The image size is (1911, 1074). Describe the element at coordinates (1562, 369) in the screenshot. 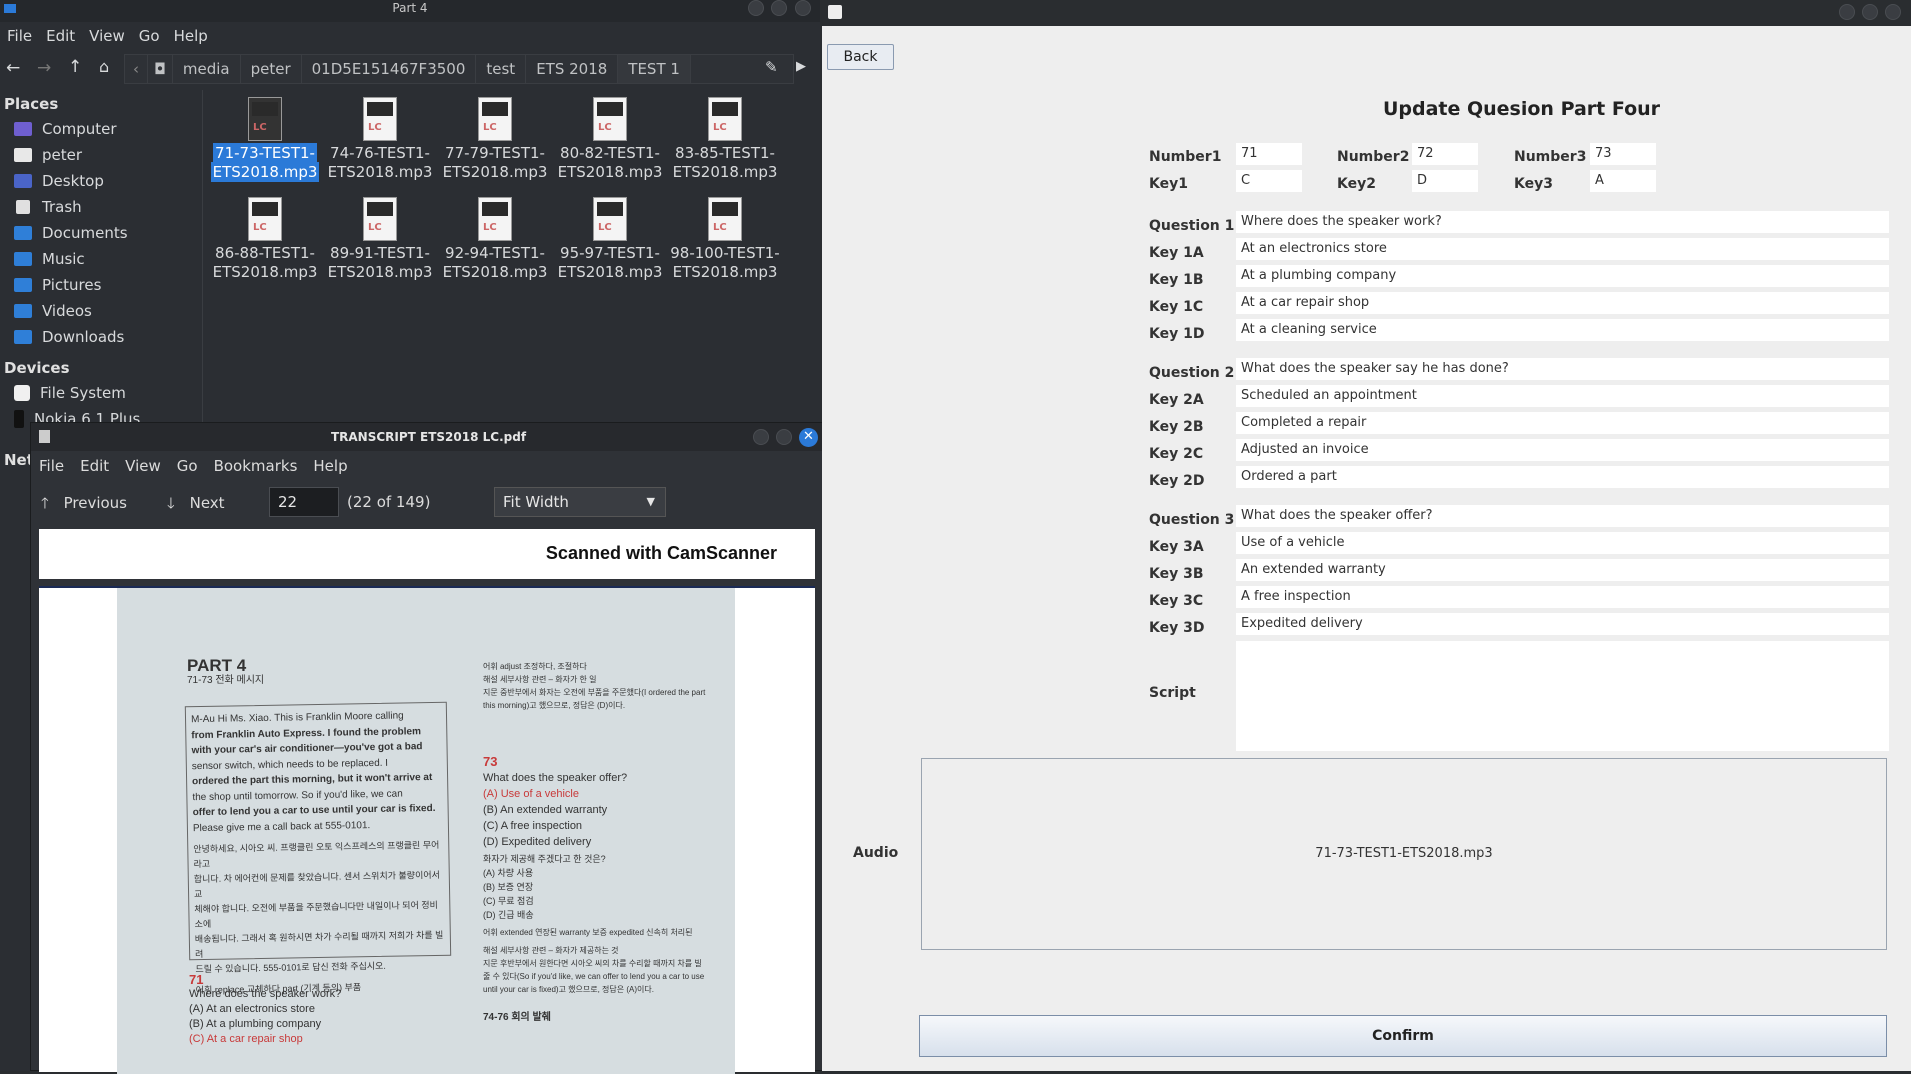

I see `question-2-field: What does the speaker say he has done?` at that location.